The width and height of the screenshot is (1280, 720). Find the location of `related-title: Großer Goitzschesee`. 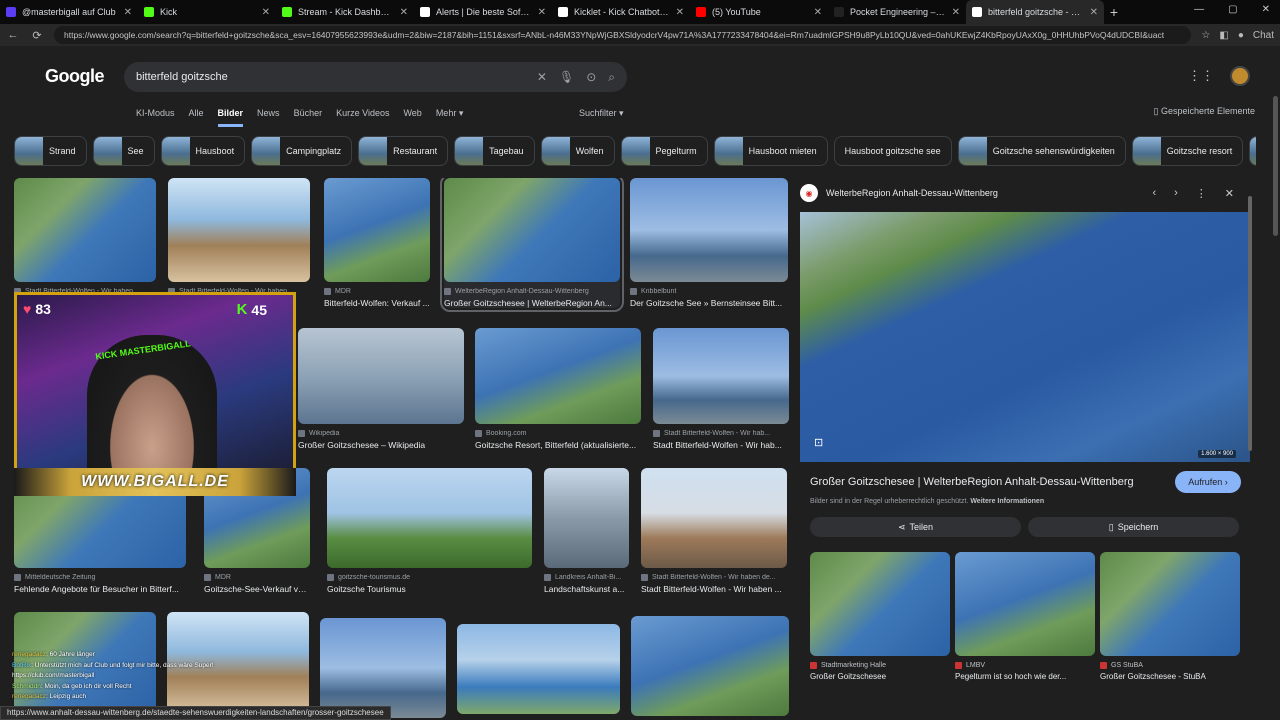

related-title: Großer Goitzschesee is located at coordinates (880, 676).